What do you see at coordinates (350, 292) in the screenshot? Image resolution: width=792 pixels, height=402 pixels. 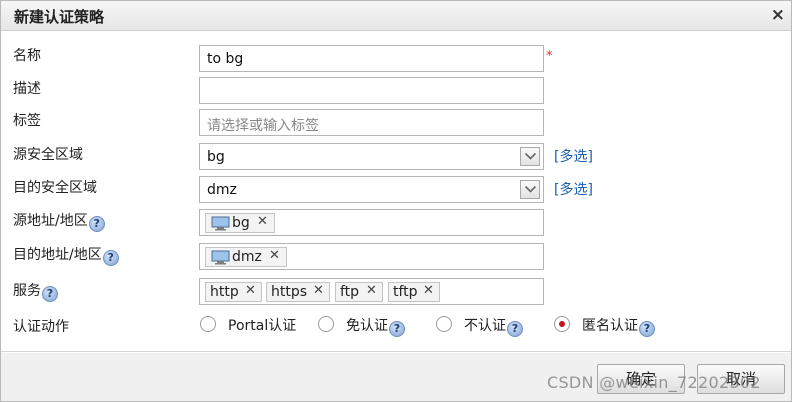 I see `service-tag-label: ftp` at bounding box center [350, 292].